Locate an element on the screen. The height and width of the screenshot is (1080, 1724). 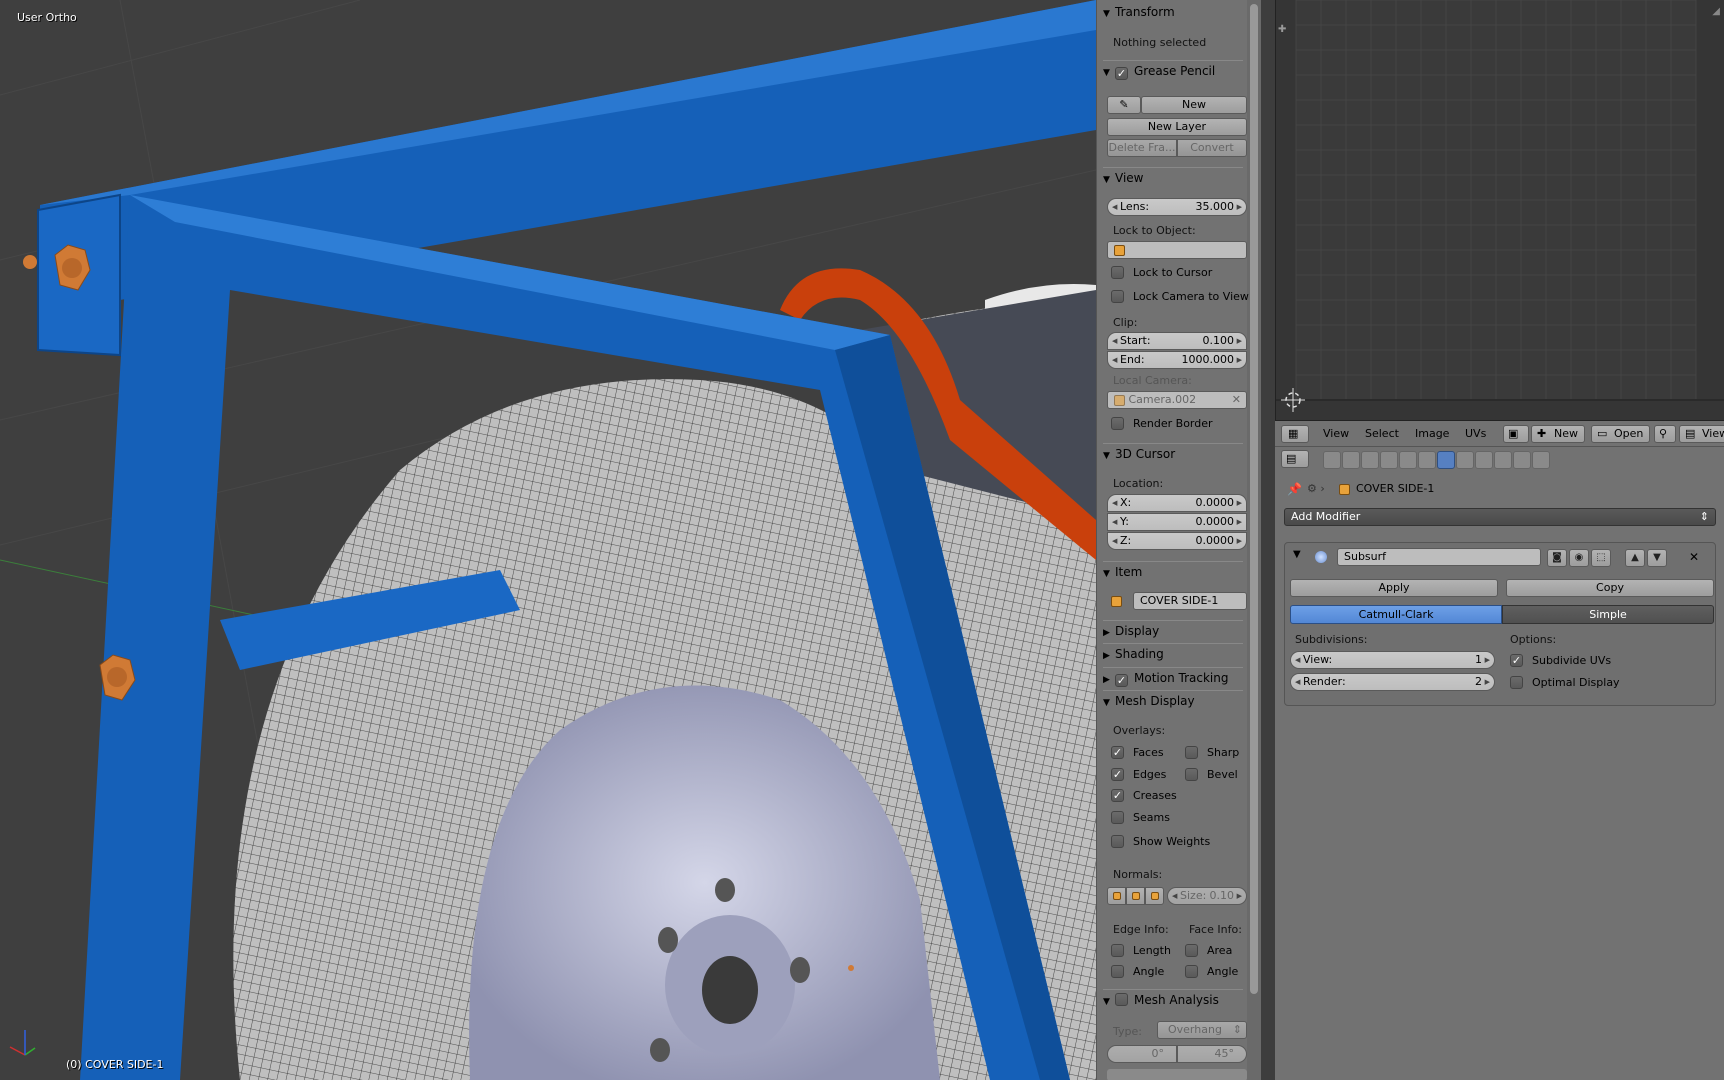
editor-type-button: ▦ is located at coordinates (1295, 434).